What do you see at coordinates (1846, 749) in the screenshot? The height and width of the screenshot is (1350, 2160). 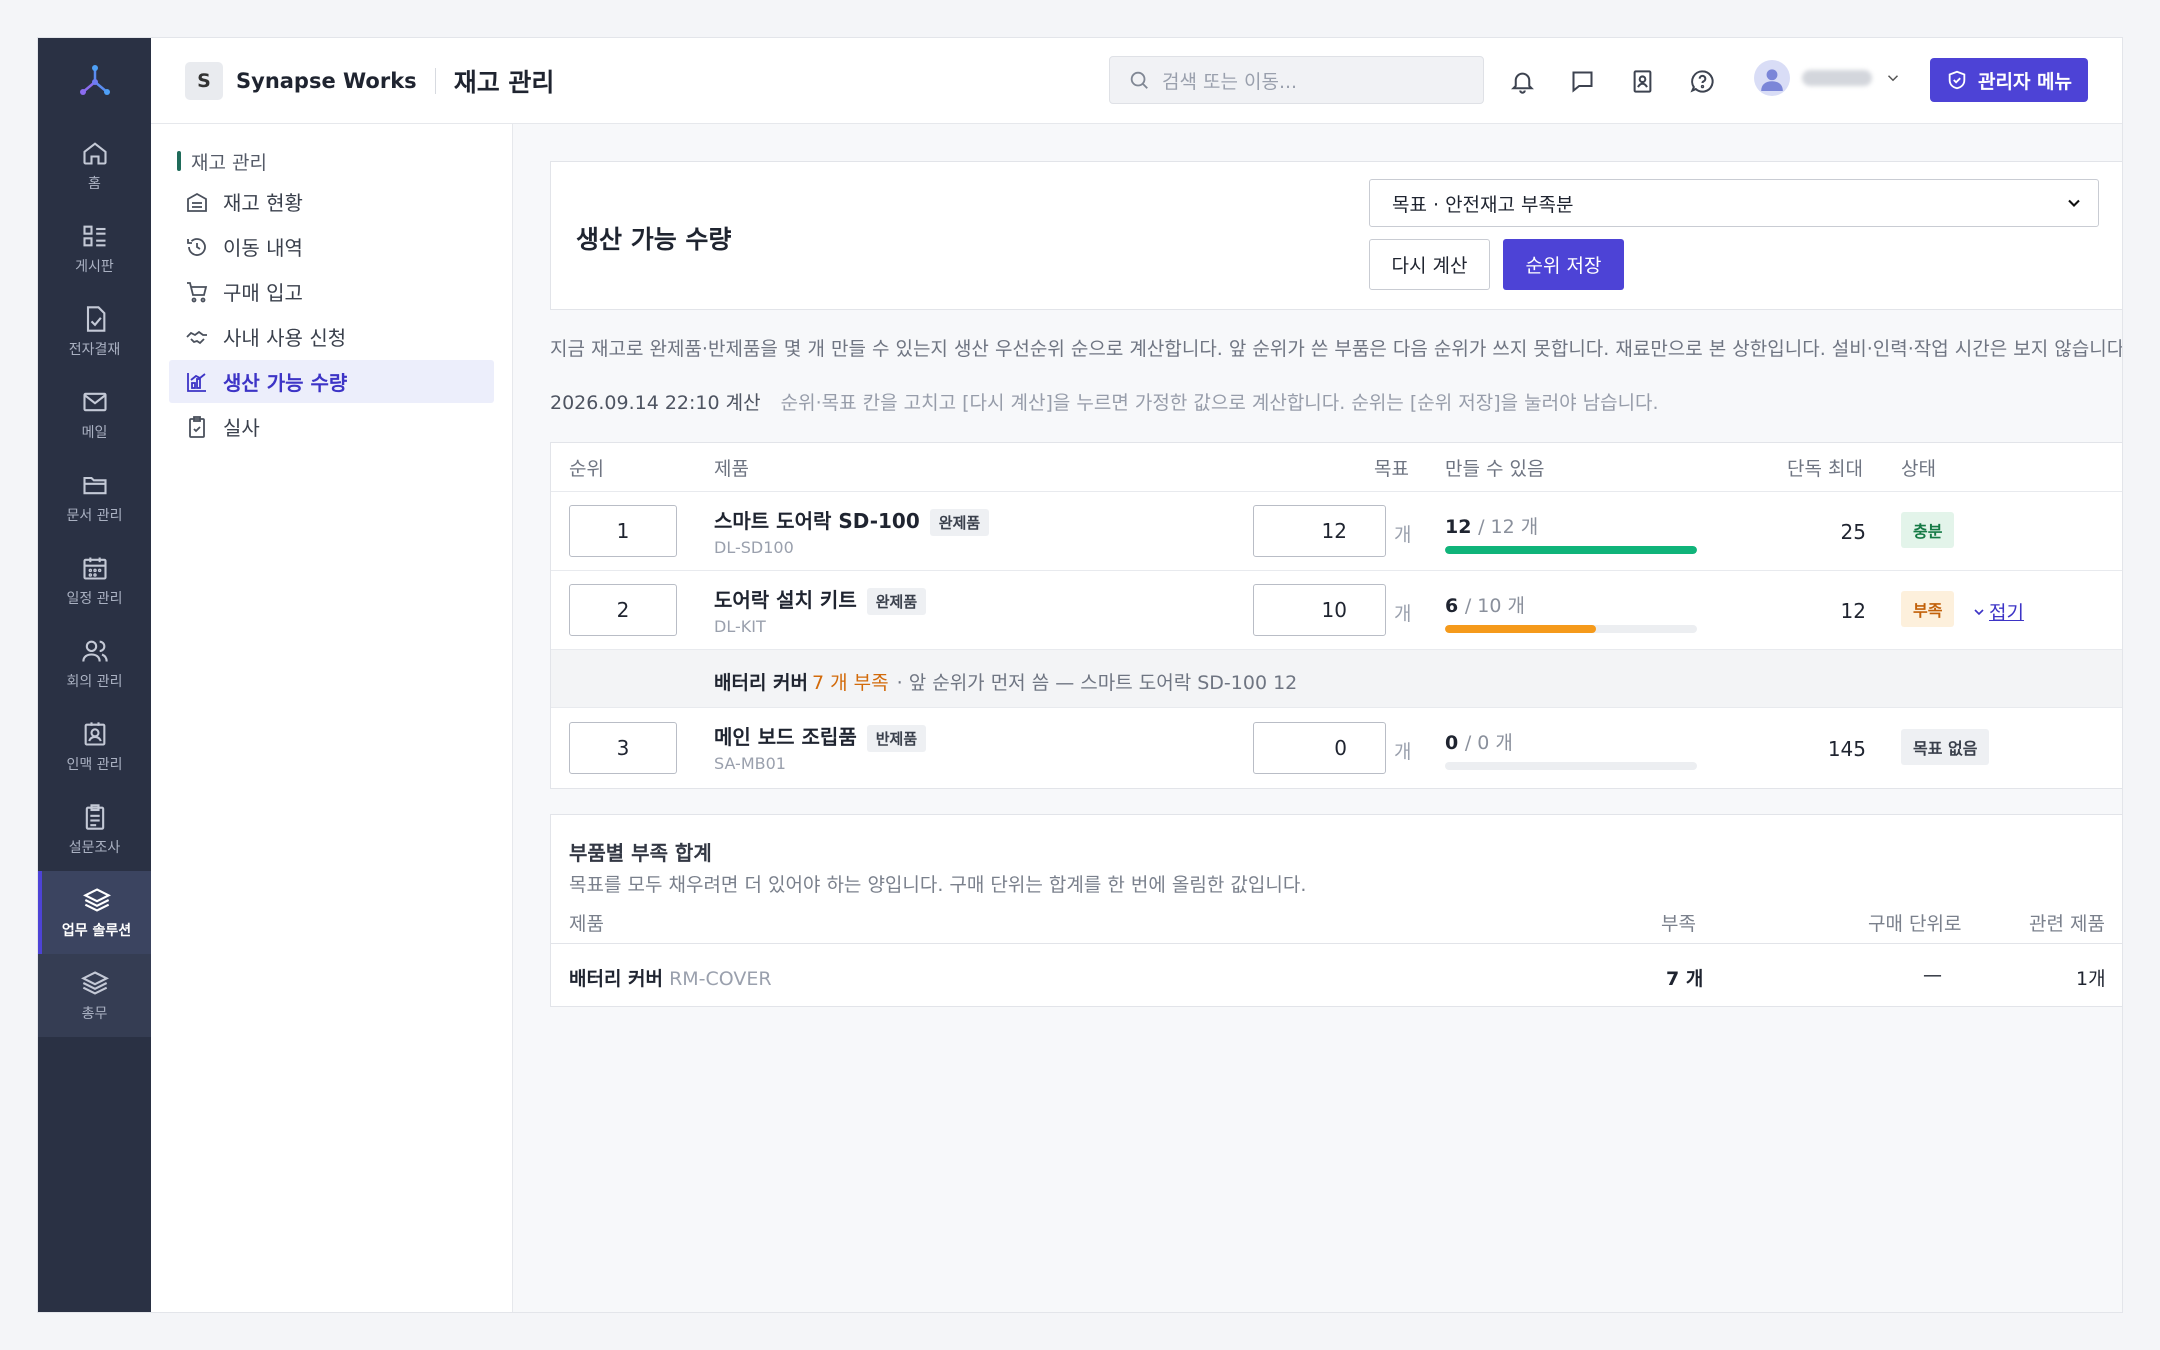 I see `solo-max-value: 145` at bounding box center [1846, 749].